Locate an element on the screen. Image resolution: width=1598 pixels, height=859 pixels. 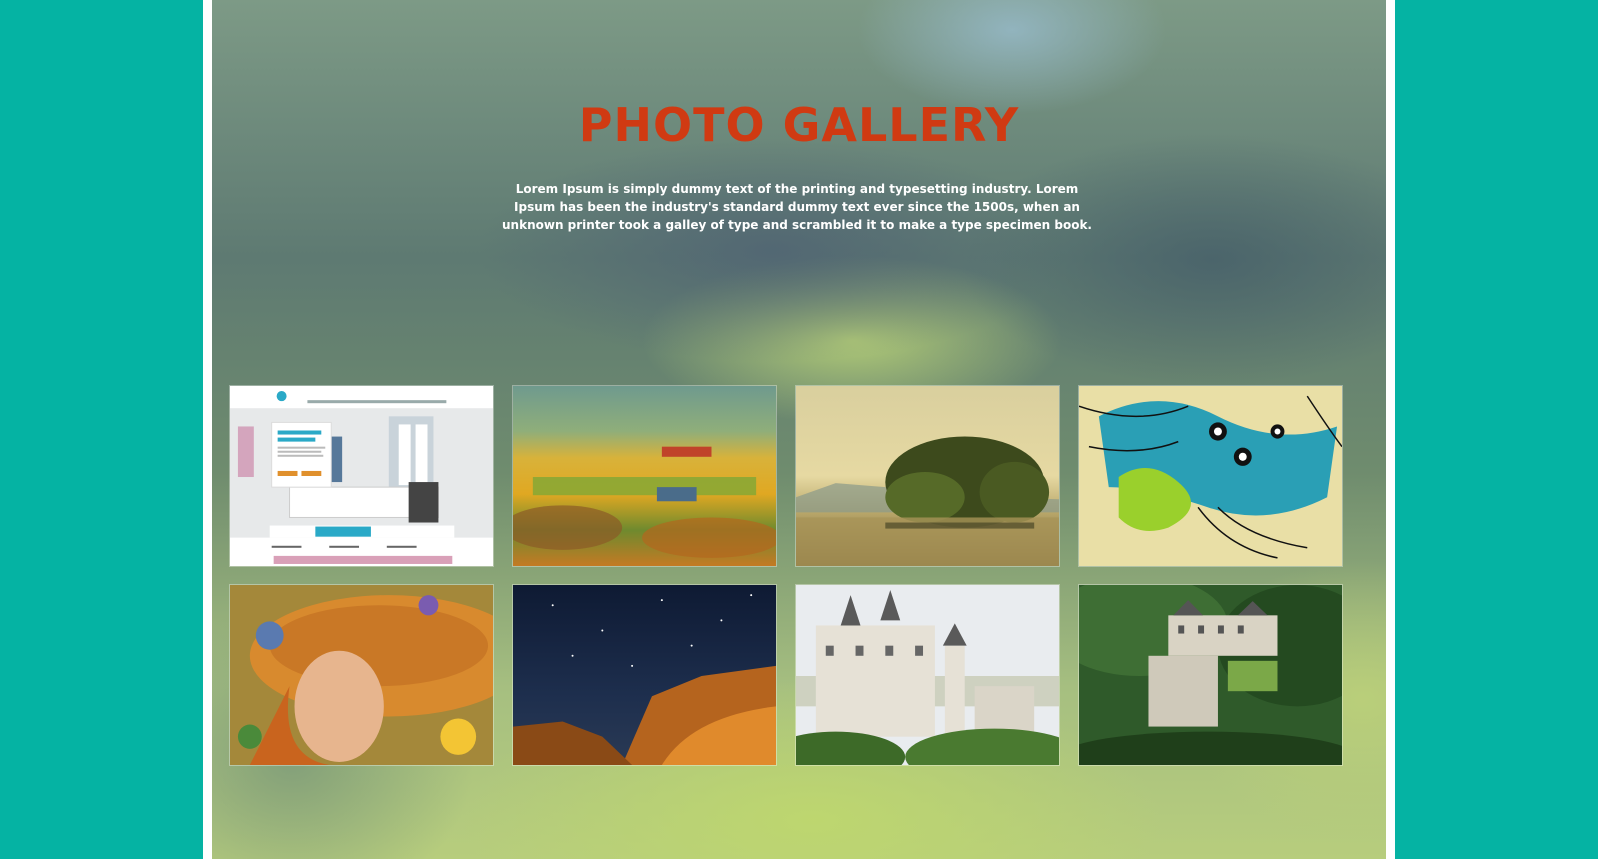
photo-thumbnail-abstract-art is located at coordinates (1210, 476).